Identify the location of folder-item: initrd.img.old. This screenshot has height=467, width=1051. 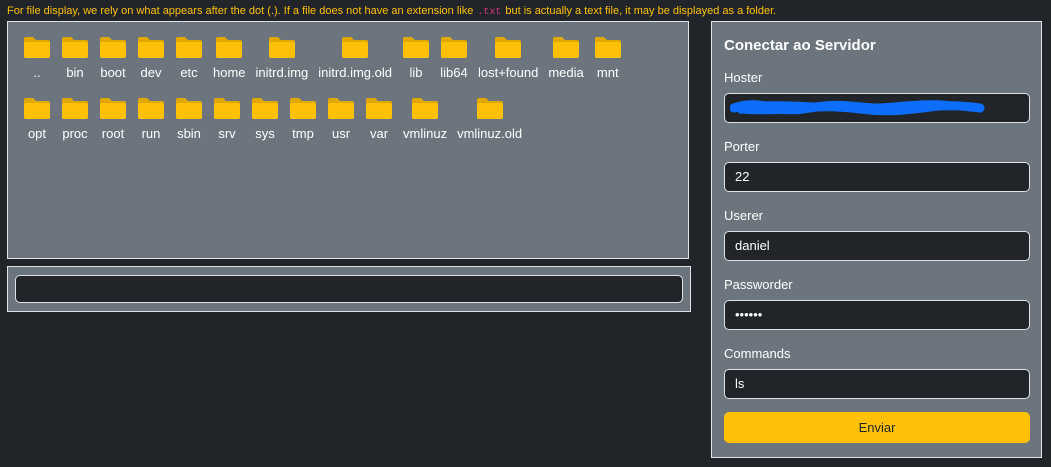
(355, 58).